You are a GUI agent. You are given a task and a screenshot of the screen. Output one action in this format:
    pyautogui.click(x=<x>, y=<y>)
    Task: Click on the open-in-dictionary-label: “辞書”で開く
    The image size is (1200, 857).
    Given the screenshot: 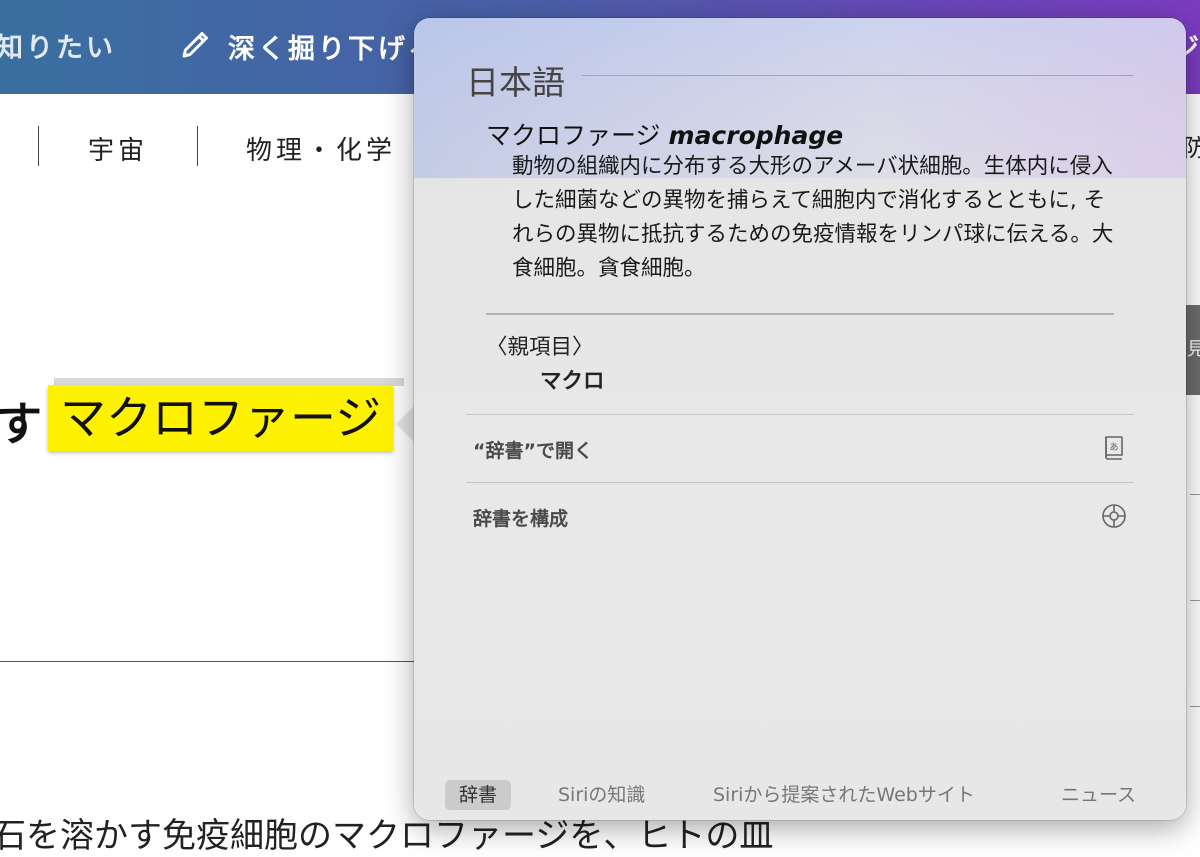 What is the action you would take?
    pyautogui.click(x=533, y=451)
    